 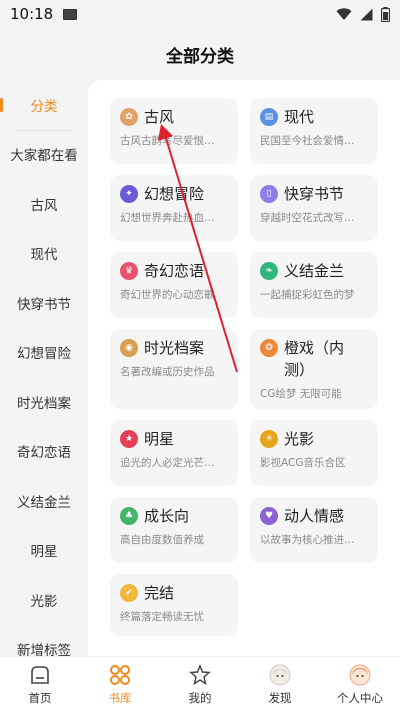 I want to click on card-title: 时光档案, so click(x=174, y=348).